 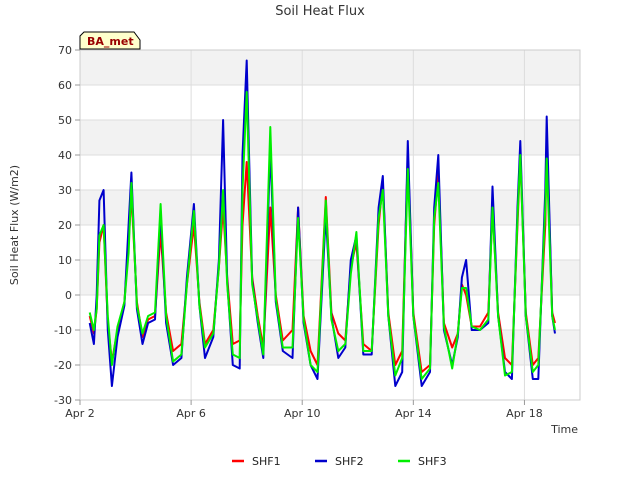 What do you see at coordinates (65, 155) in the screenshot?
I see `y-tick-label: 40` at bounding box center [65, 155].